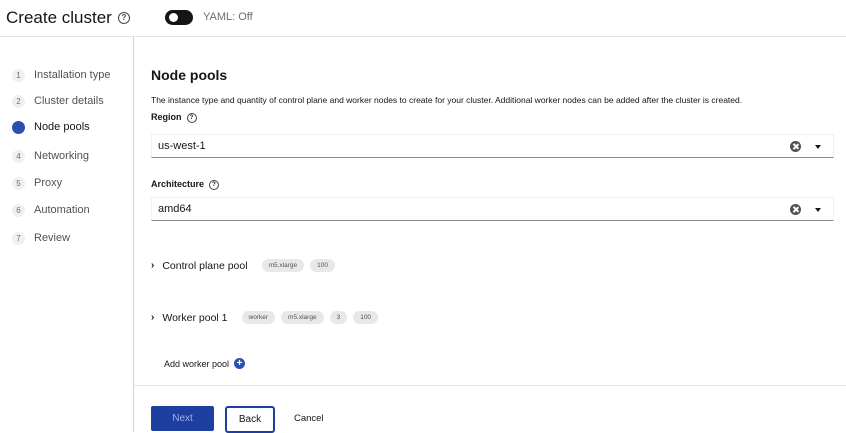 The image size is (846, 433). I want to click on wizard-step-automation: 6 Automation, so click(51, 210).